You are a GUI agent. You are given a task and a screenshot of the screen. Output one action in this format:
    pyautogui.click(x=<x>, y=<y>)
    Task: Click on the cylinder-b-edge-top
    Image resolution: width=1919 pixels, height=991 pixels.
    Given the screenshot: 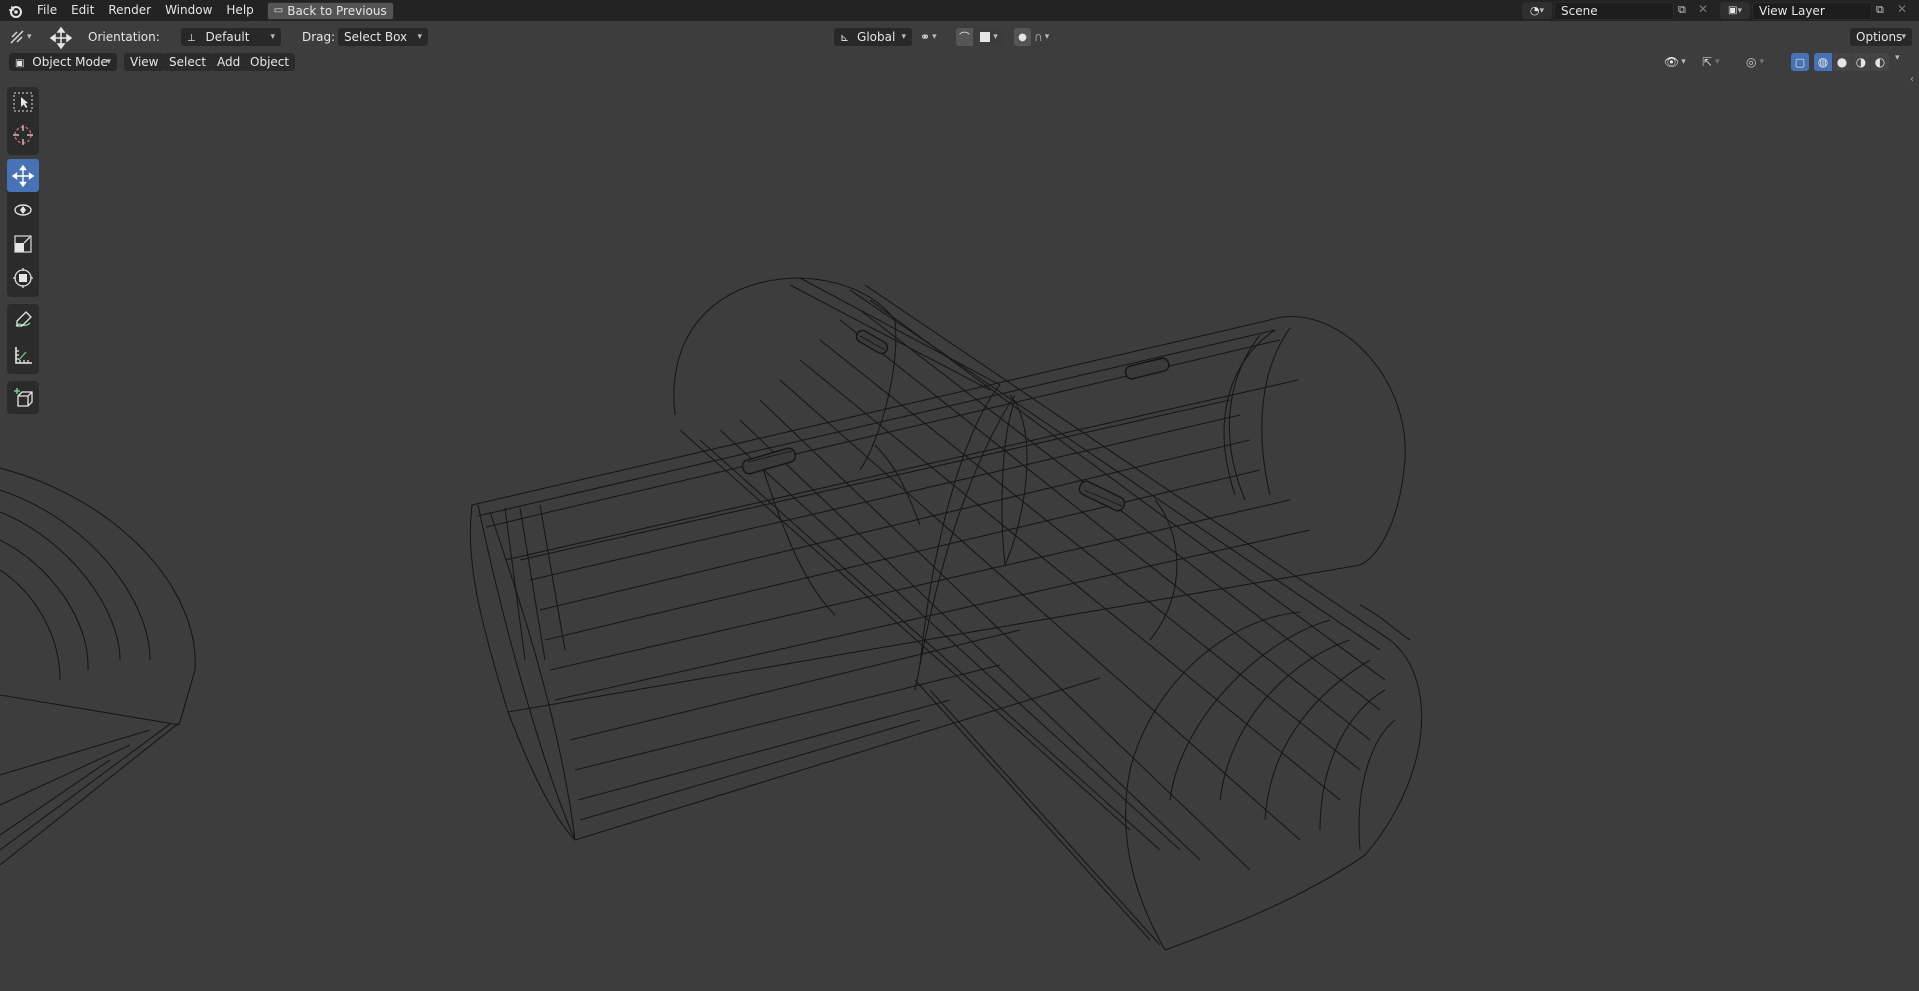 What is the action you would take?
    pyautogui.click(x=1127, y=462)
    